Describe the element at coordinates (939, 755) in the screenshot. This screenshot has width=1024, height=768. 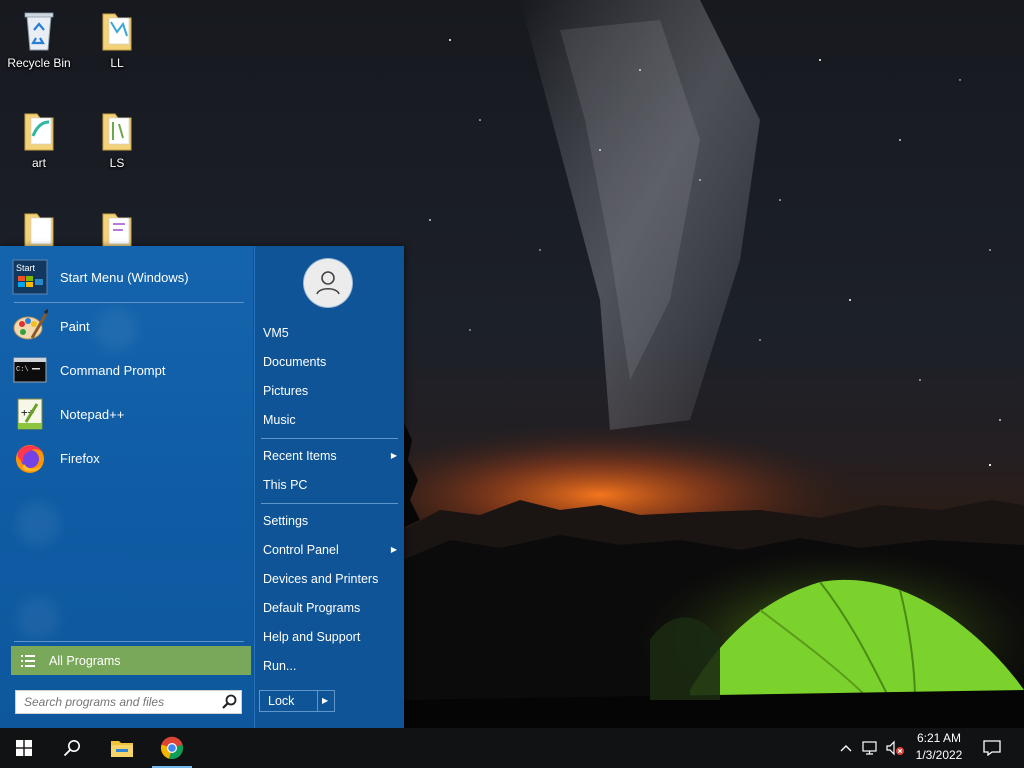
I see `clock-date: 1/3/2022` at that location.